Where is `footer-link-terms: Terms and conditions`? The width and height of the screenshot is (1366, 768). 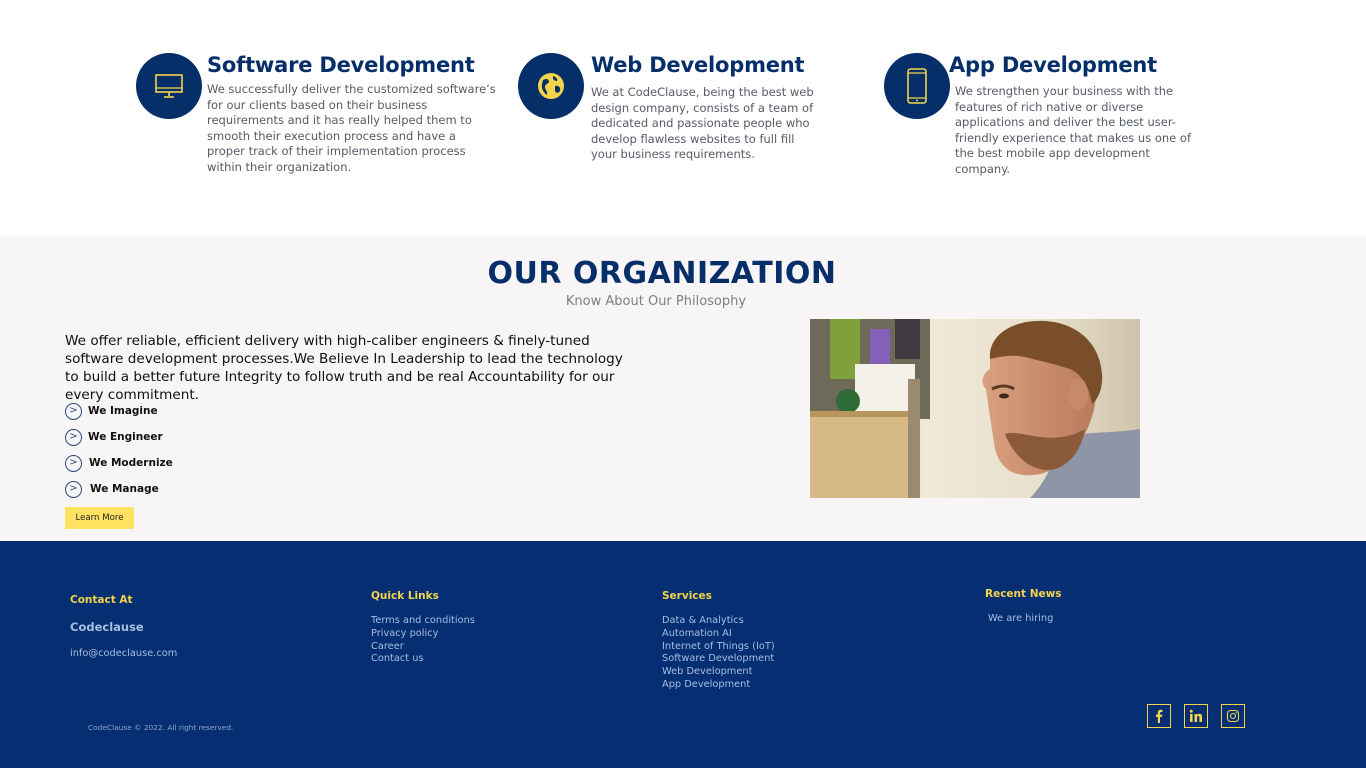
footer-link-terms: Terms and conditions is located at coordinates (423, 621).